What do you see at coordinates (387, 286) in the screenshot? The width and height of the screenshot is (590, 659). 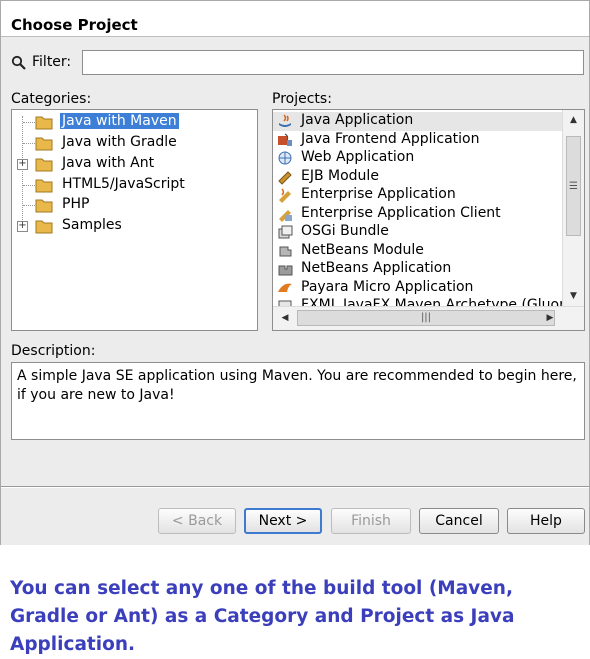 I see `project-label: Payara Micro Application` at bounding box center [387, 286].